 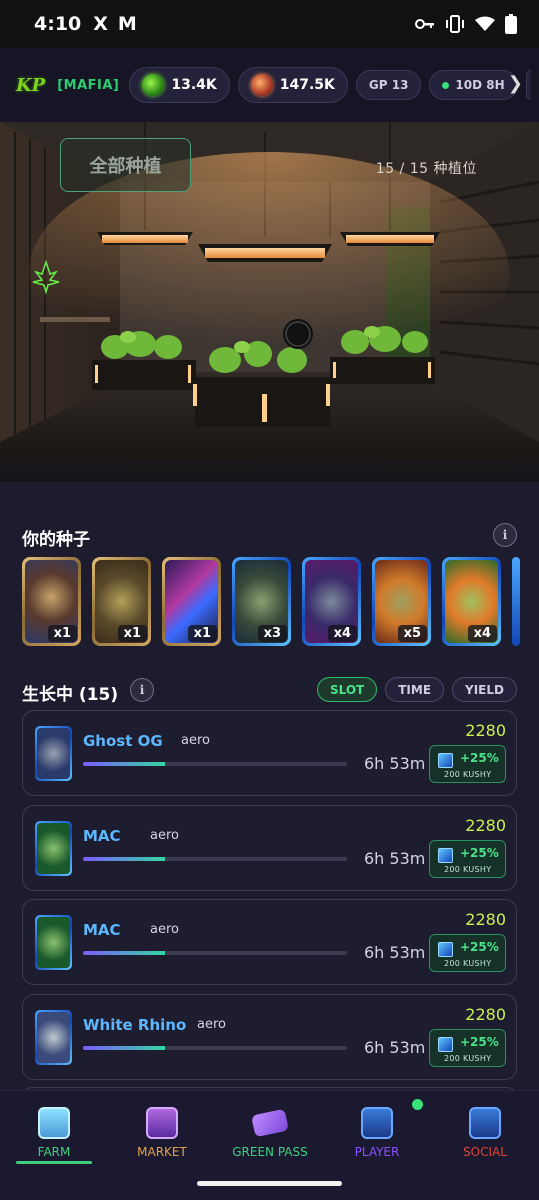 I want to click on sort-tab-slot: SLOT, so click(x=347, y=689).